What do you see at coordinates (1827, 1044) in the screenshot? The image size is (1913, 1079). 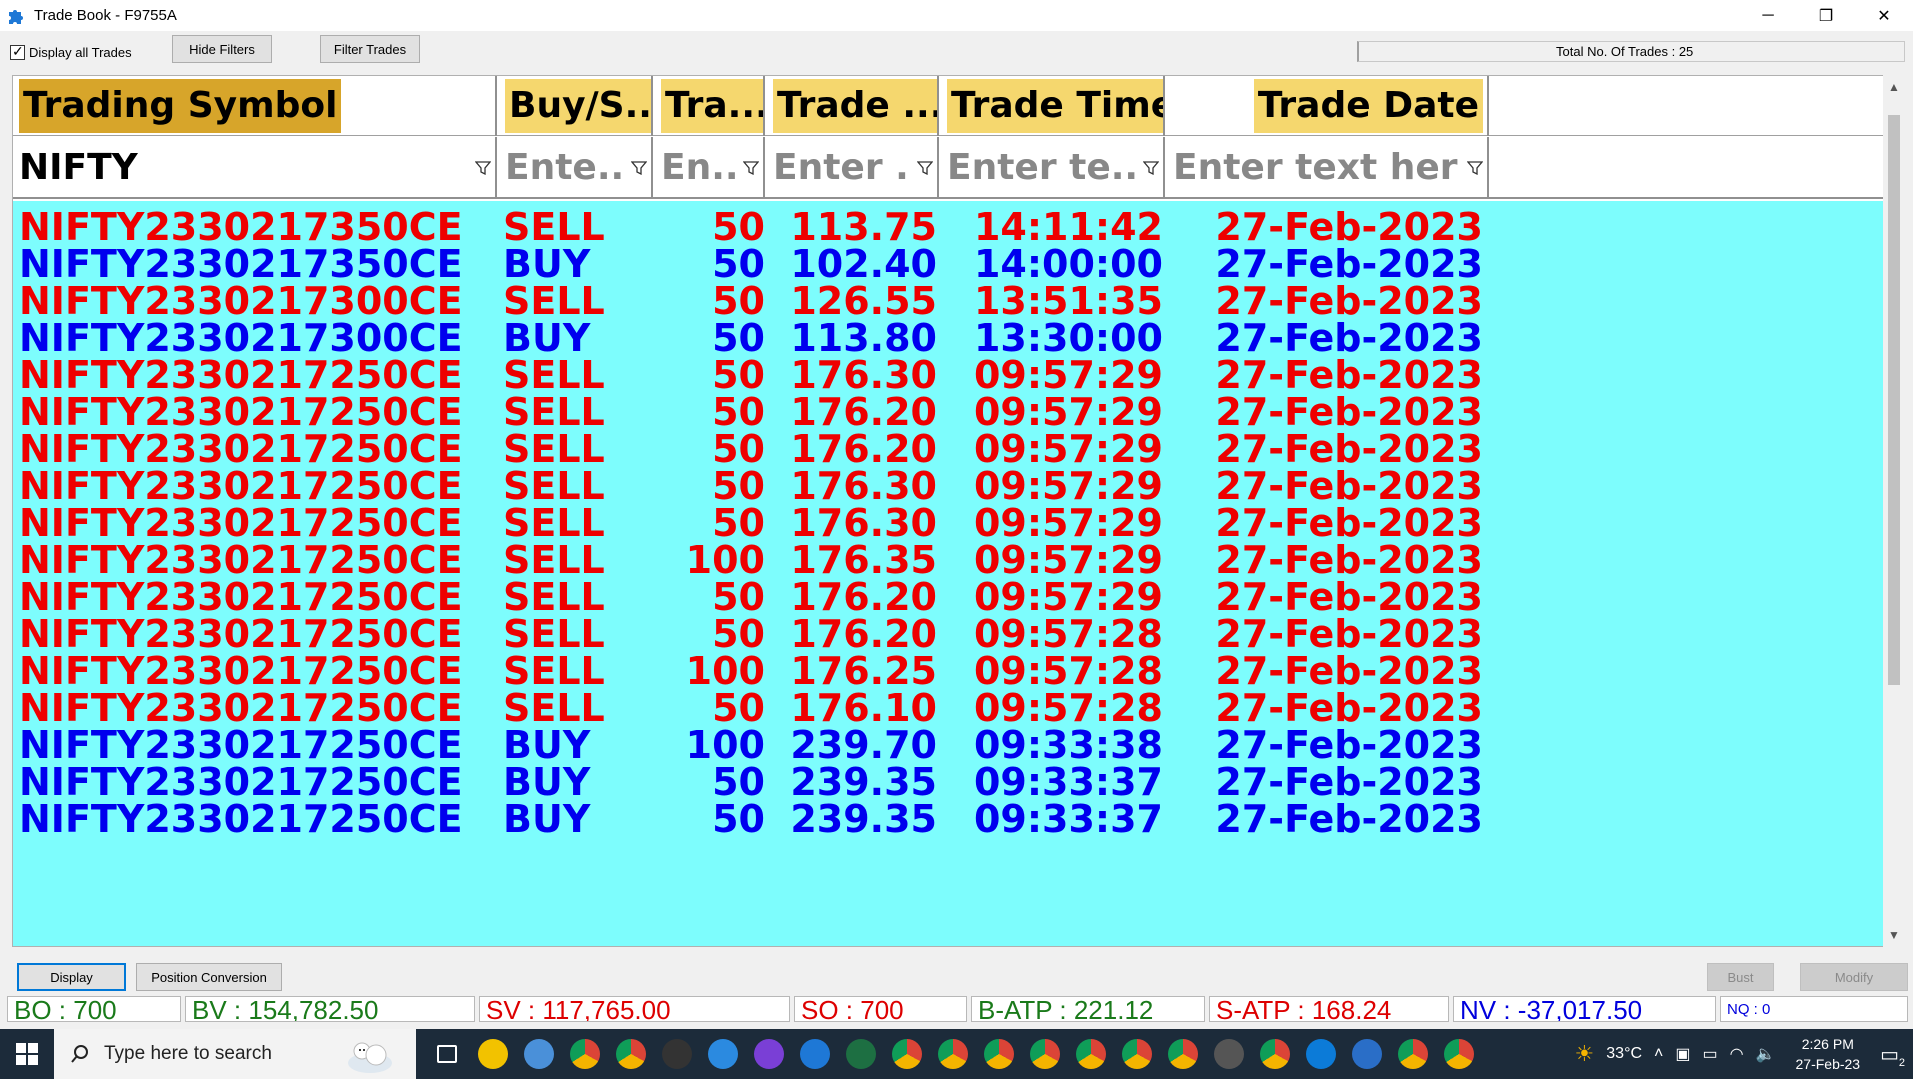 I see `clock-time: 2:26 PM` at bounding box center [1827, 1044].